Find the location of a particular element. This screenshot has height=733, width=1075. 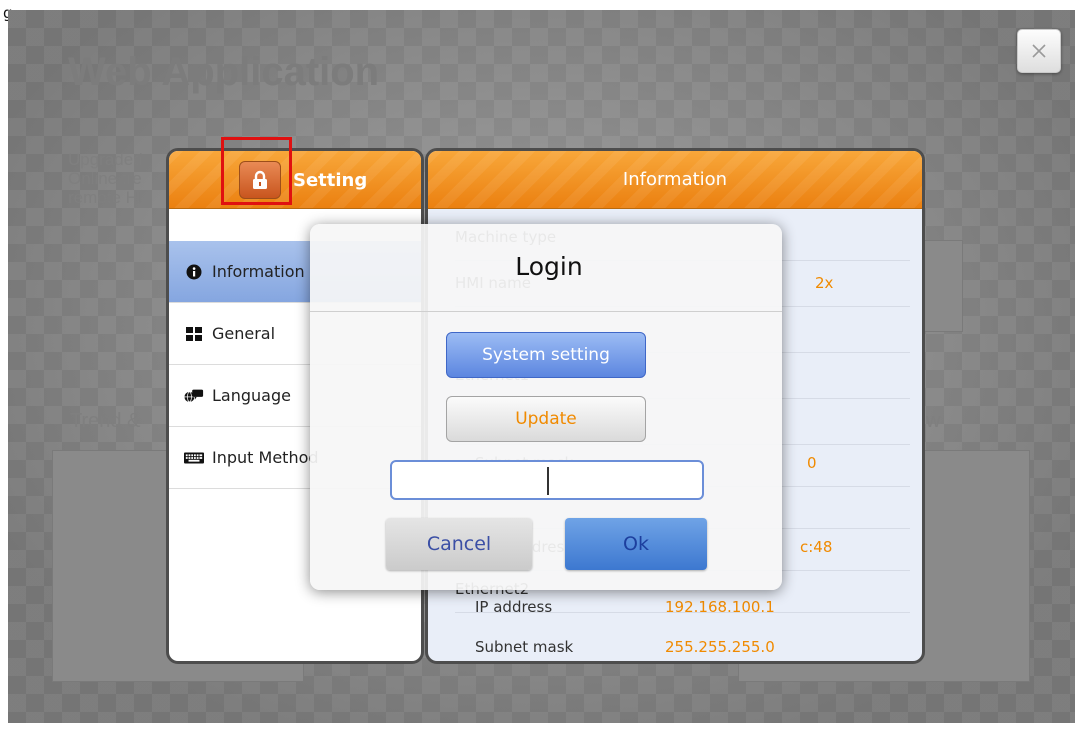

menu-item-label: Input Method is located at coordinates (265, 457).